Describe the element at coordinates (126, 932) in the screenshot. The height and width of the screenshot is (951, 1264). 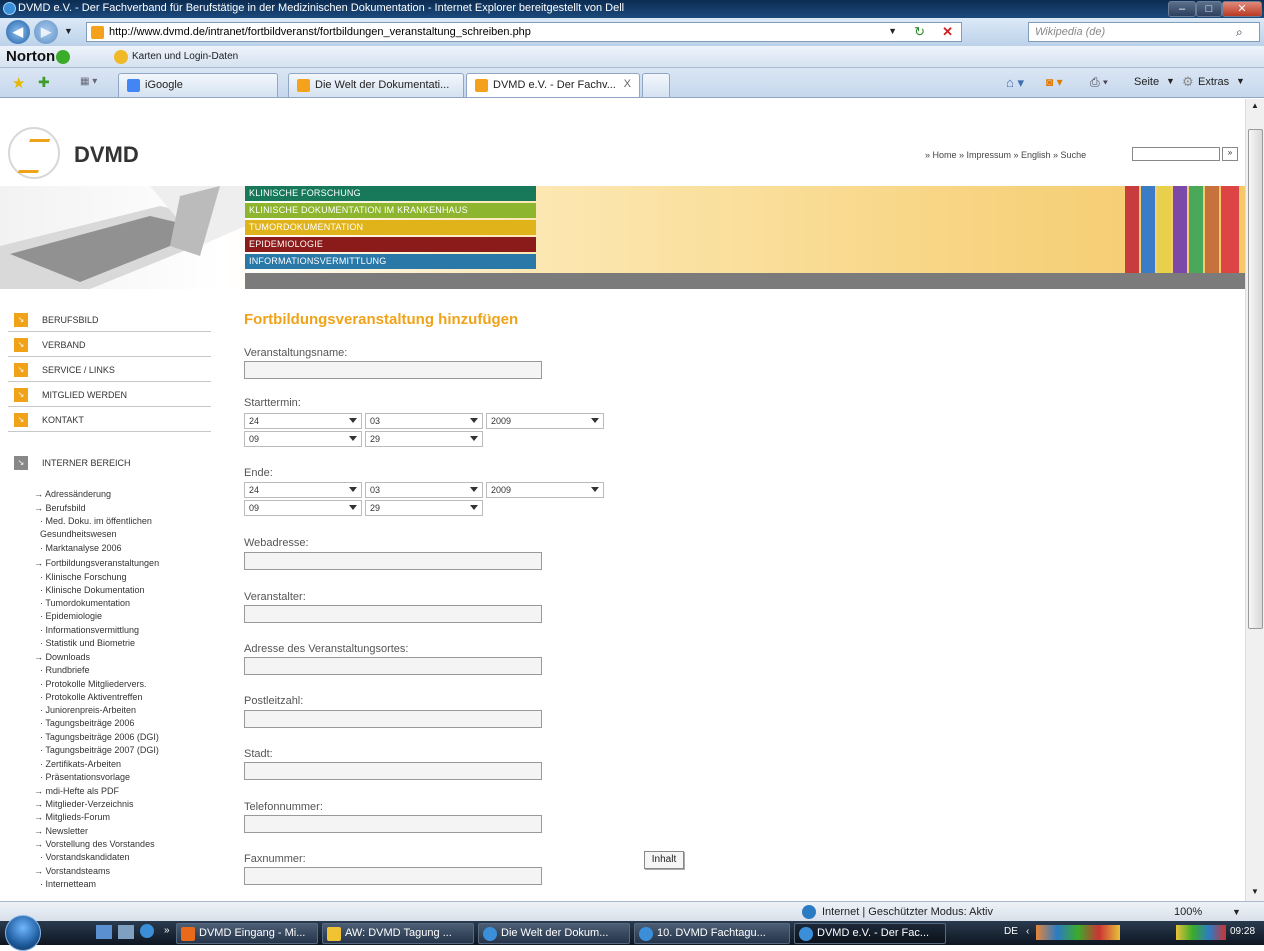
I see `switch-windows-icon` at that location.